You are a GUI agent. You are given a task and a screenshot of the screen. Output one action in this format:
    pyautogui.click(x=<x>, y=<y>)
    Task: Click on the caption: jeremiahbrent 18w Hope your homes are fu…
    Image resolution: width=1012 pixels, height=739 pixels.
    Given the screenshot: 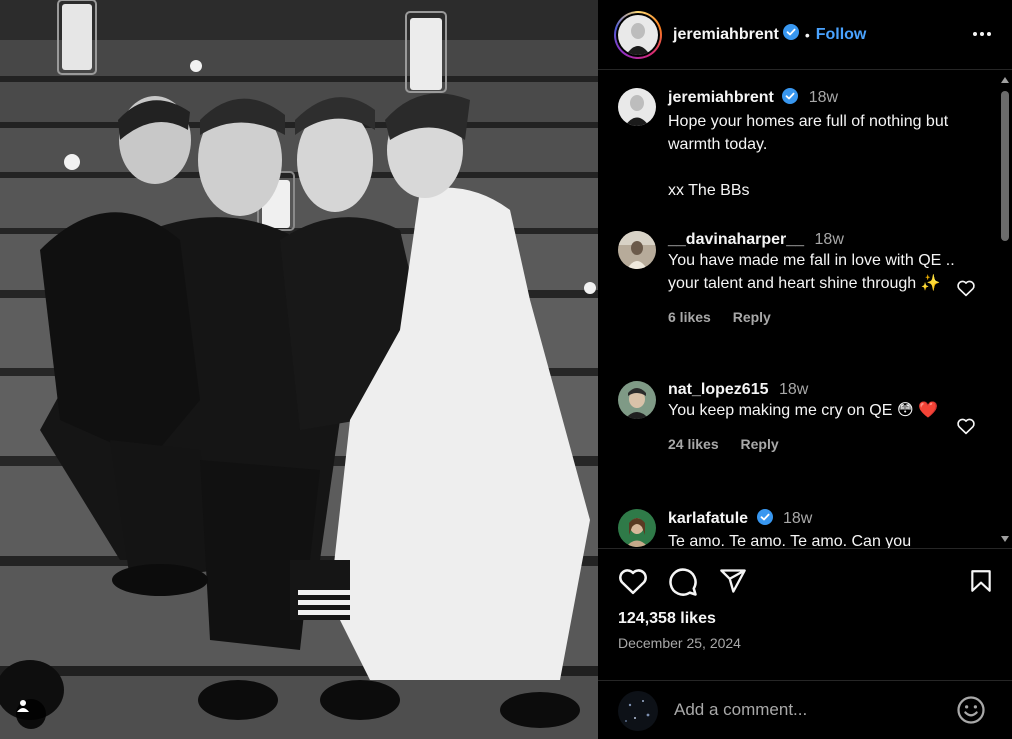 What is the action you would take?
    pyautogui.click(x=798, y=148)
    